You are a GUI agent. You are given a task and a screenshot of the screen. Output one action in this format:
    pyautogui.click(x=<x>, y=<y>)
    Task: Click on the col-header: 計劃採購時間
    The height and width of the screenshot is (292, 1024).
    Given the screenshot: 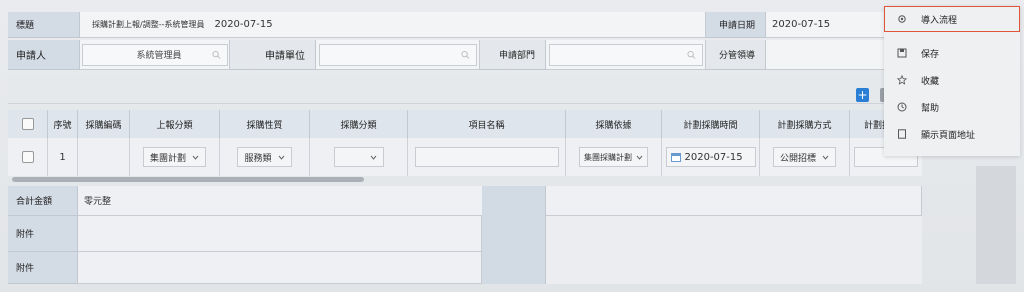 What is the action you would take?
    pyautogui.click(x=711, y=124)
    